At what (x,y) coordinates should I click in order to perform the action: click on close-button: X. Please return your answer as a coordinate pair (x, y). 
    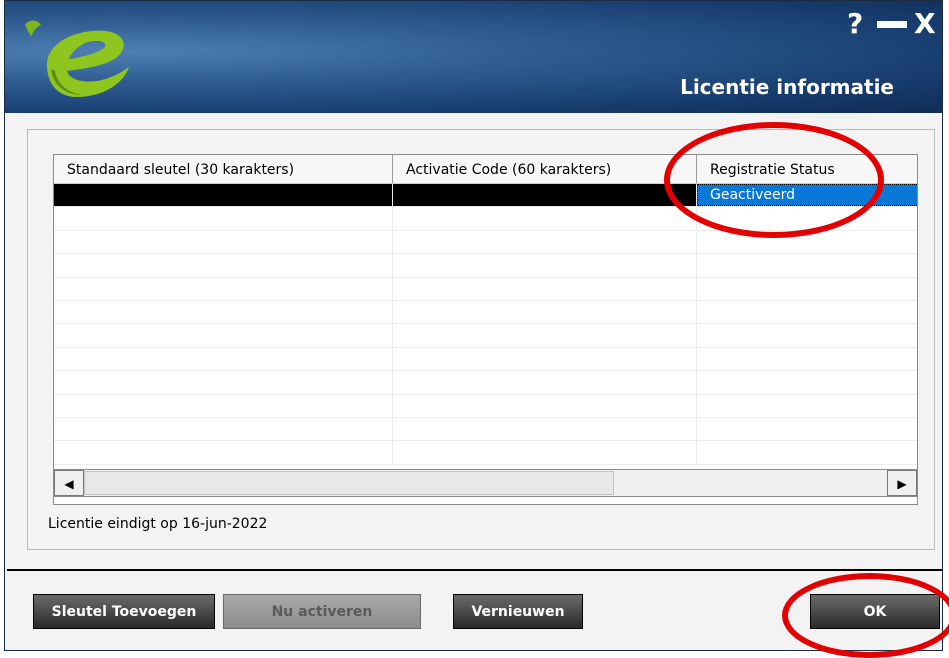
    Looking at the image, I should click on (925, 24).